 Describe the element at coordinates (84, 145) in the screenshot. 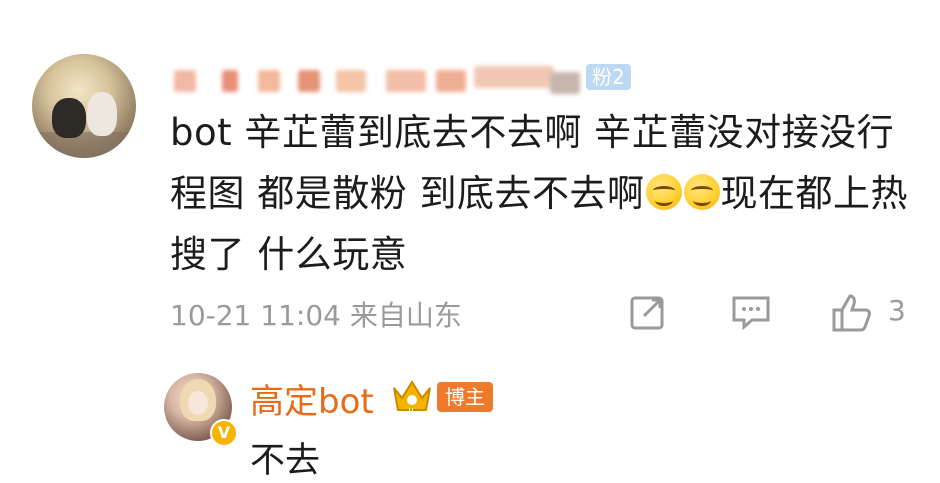

I see `avatar-ground` at that location.